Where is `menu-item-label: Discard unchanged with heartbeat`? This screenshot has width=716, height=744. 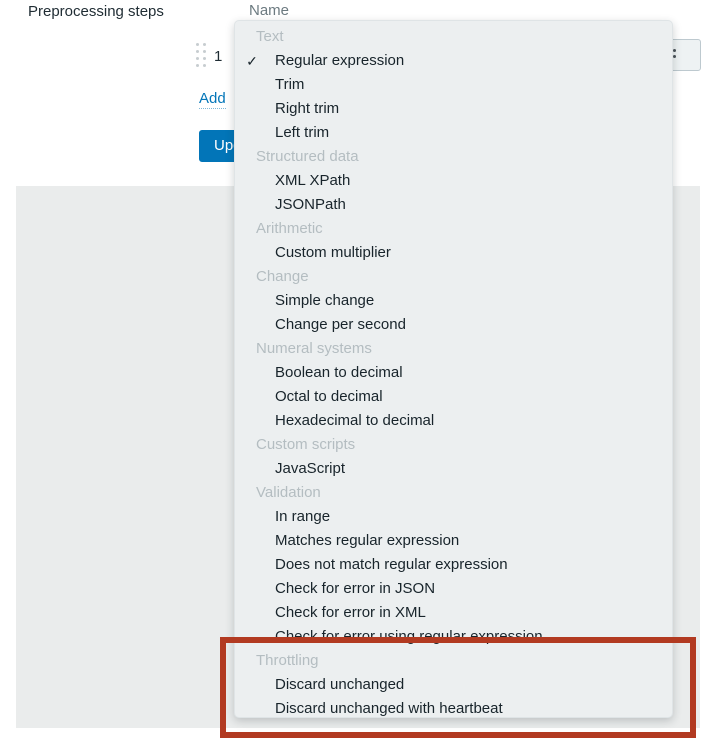
menu-item-label: Discard unchanged with heartbeat is located at coordinates (389, 708).